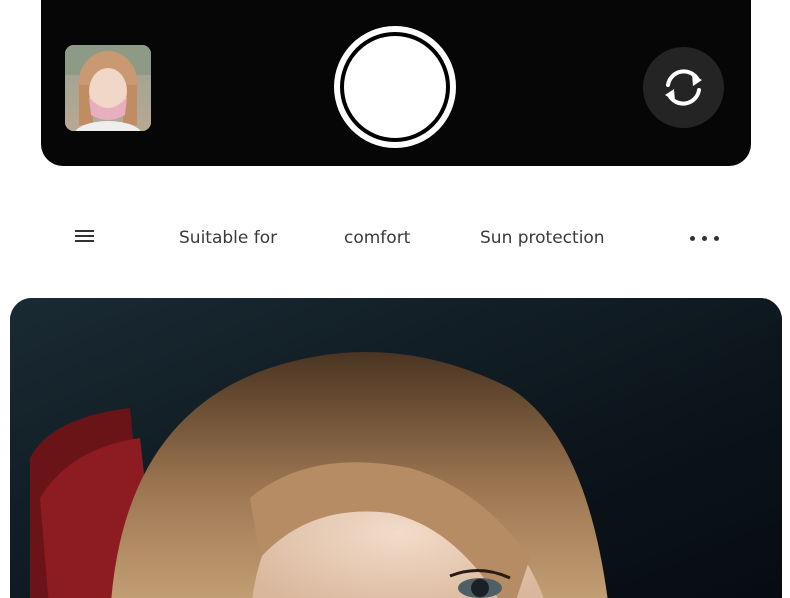  I want to click on gallery-thumbnail, so click(108, 88).